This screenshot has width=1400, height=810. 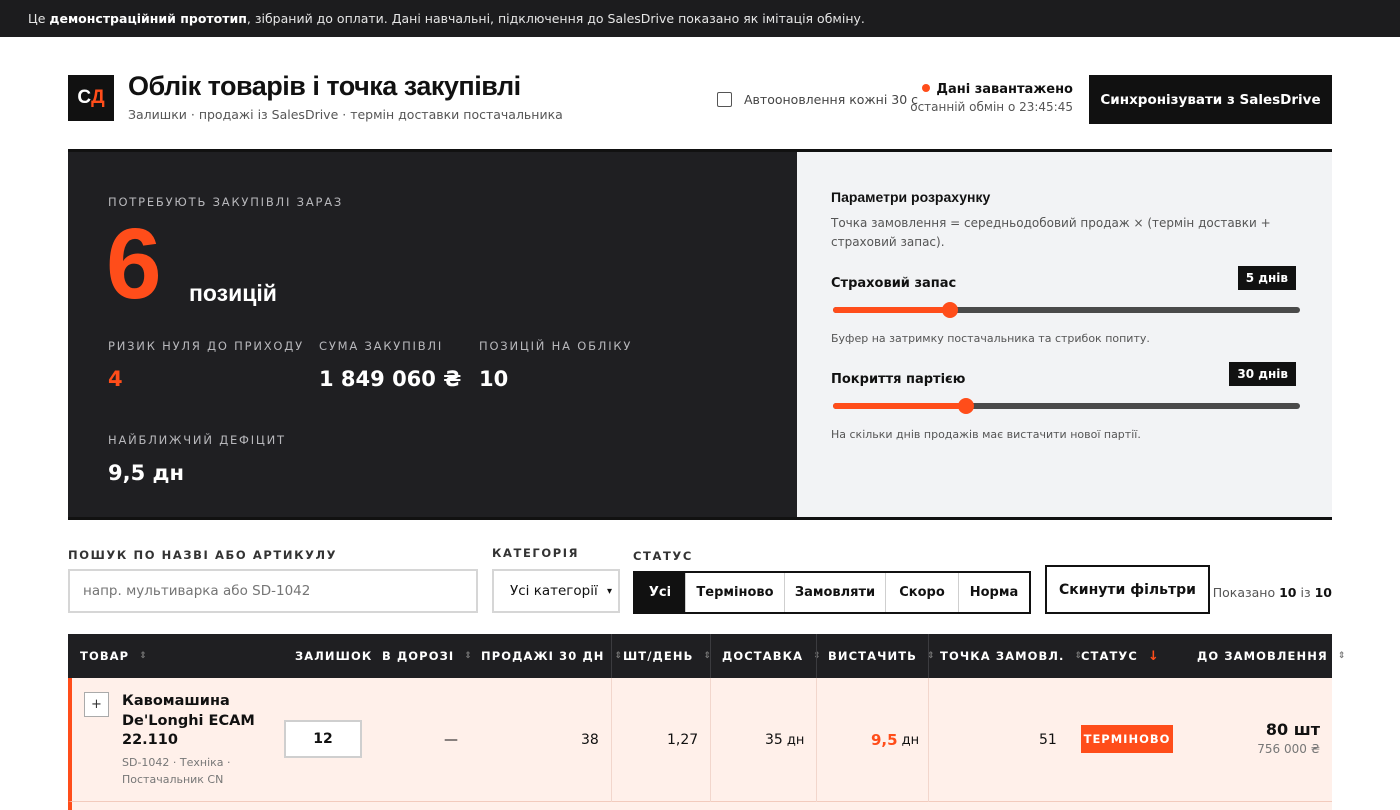 What do you see at coordinates (113, 656) in the screenshot?
I see `col-product: ТОВАР ⇕` at bounding box center [113, 656].